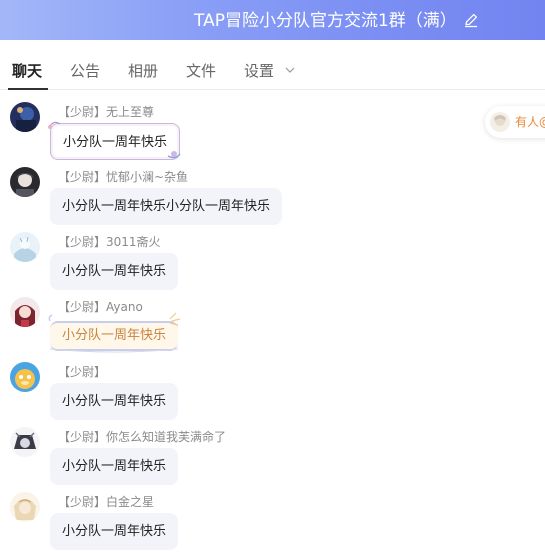  What do you see at coordinates (240, 459) in the screenshot?
I see `message-item: 【少尉】你怎么知道我芙满命了 小分队一周年快乐` at bounding box center [240, 459].